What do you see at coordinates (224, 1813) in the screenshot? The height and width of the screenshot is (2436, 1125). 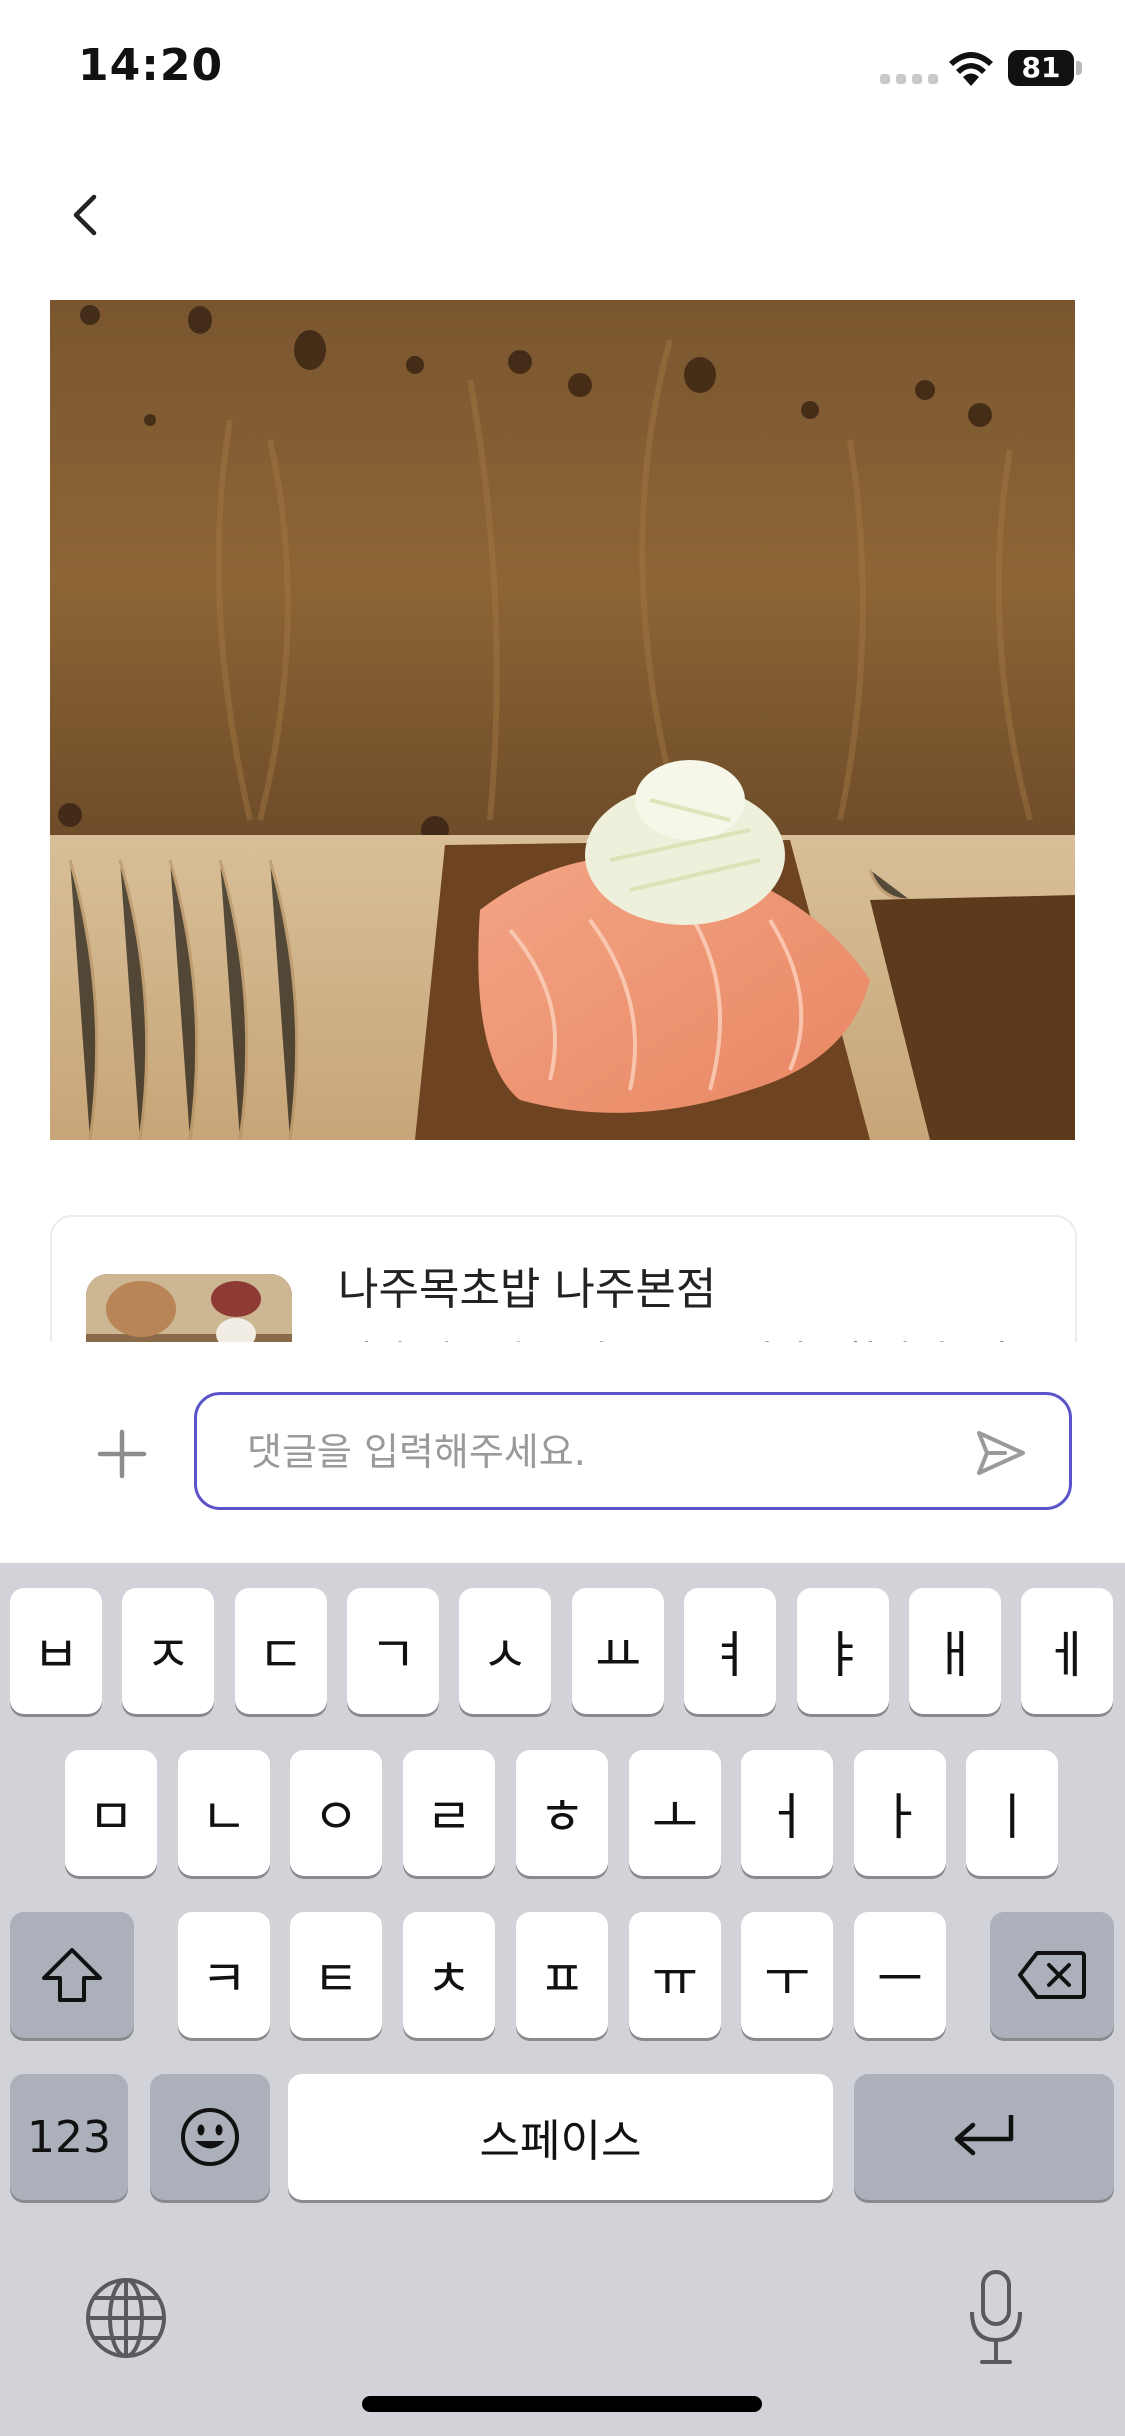 I see `key: ㄴ` at bounding box center [224, 1813].